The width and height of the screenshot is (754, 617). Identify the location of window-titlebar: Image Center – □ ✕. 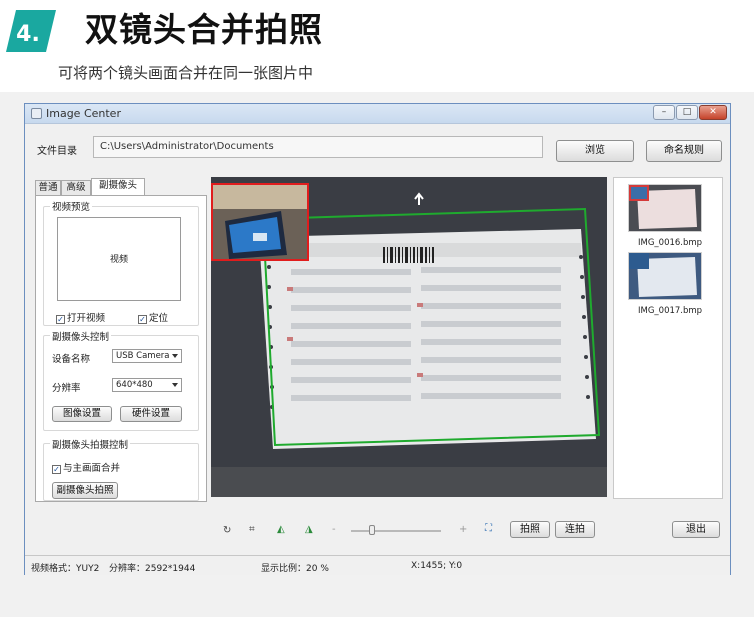
(377, 114).